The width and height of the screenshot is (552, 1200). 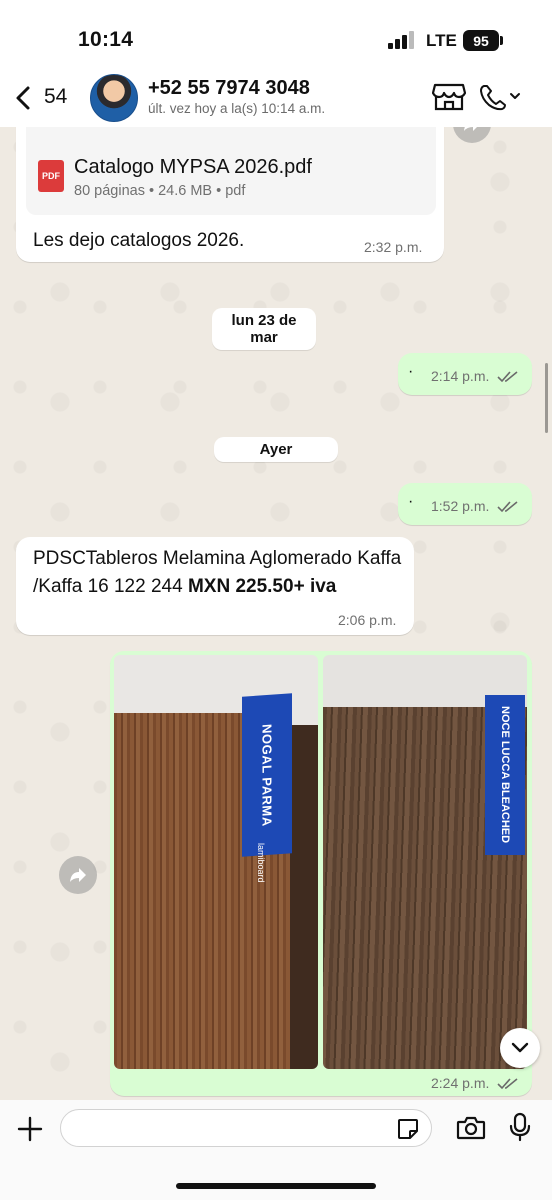 I want to click on message-time: 2:06 p.m., so click(x=367, y=620).